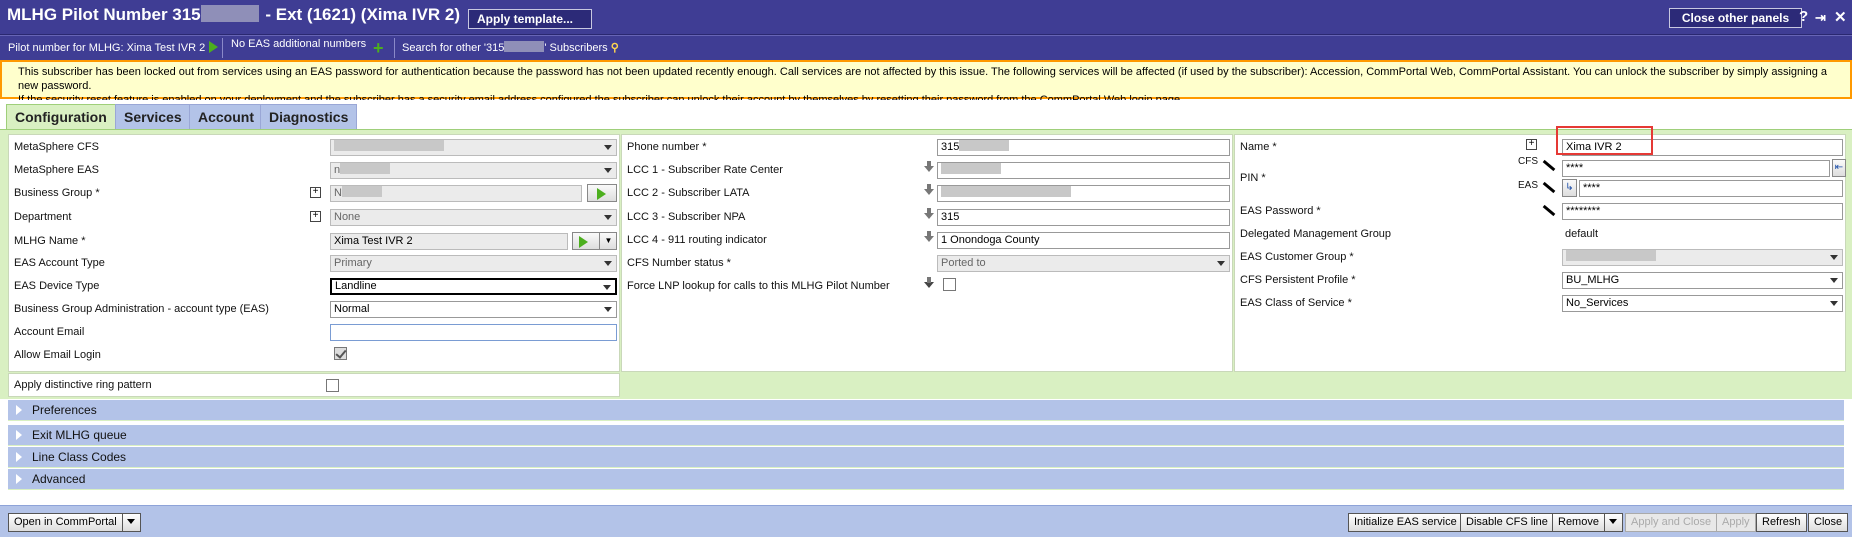 The height and width of the screenshot is (537, 1852). Describe the element at coordinates (1587, 522) in the screenshot. I see `remove-button: Remove` at that location.